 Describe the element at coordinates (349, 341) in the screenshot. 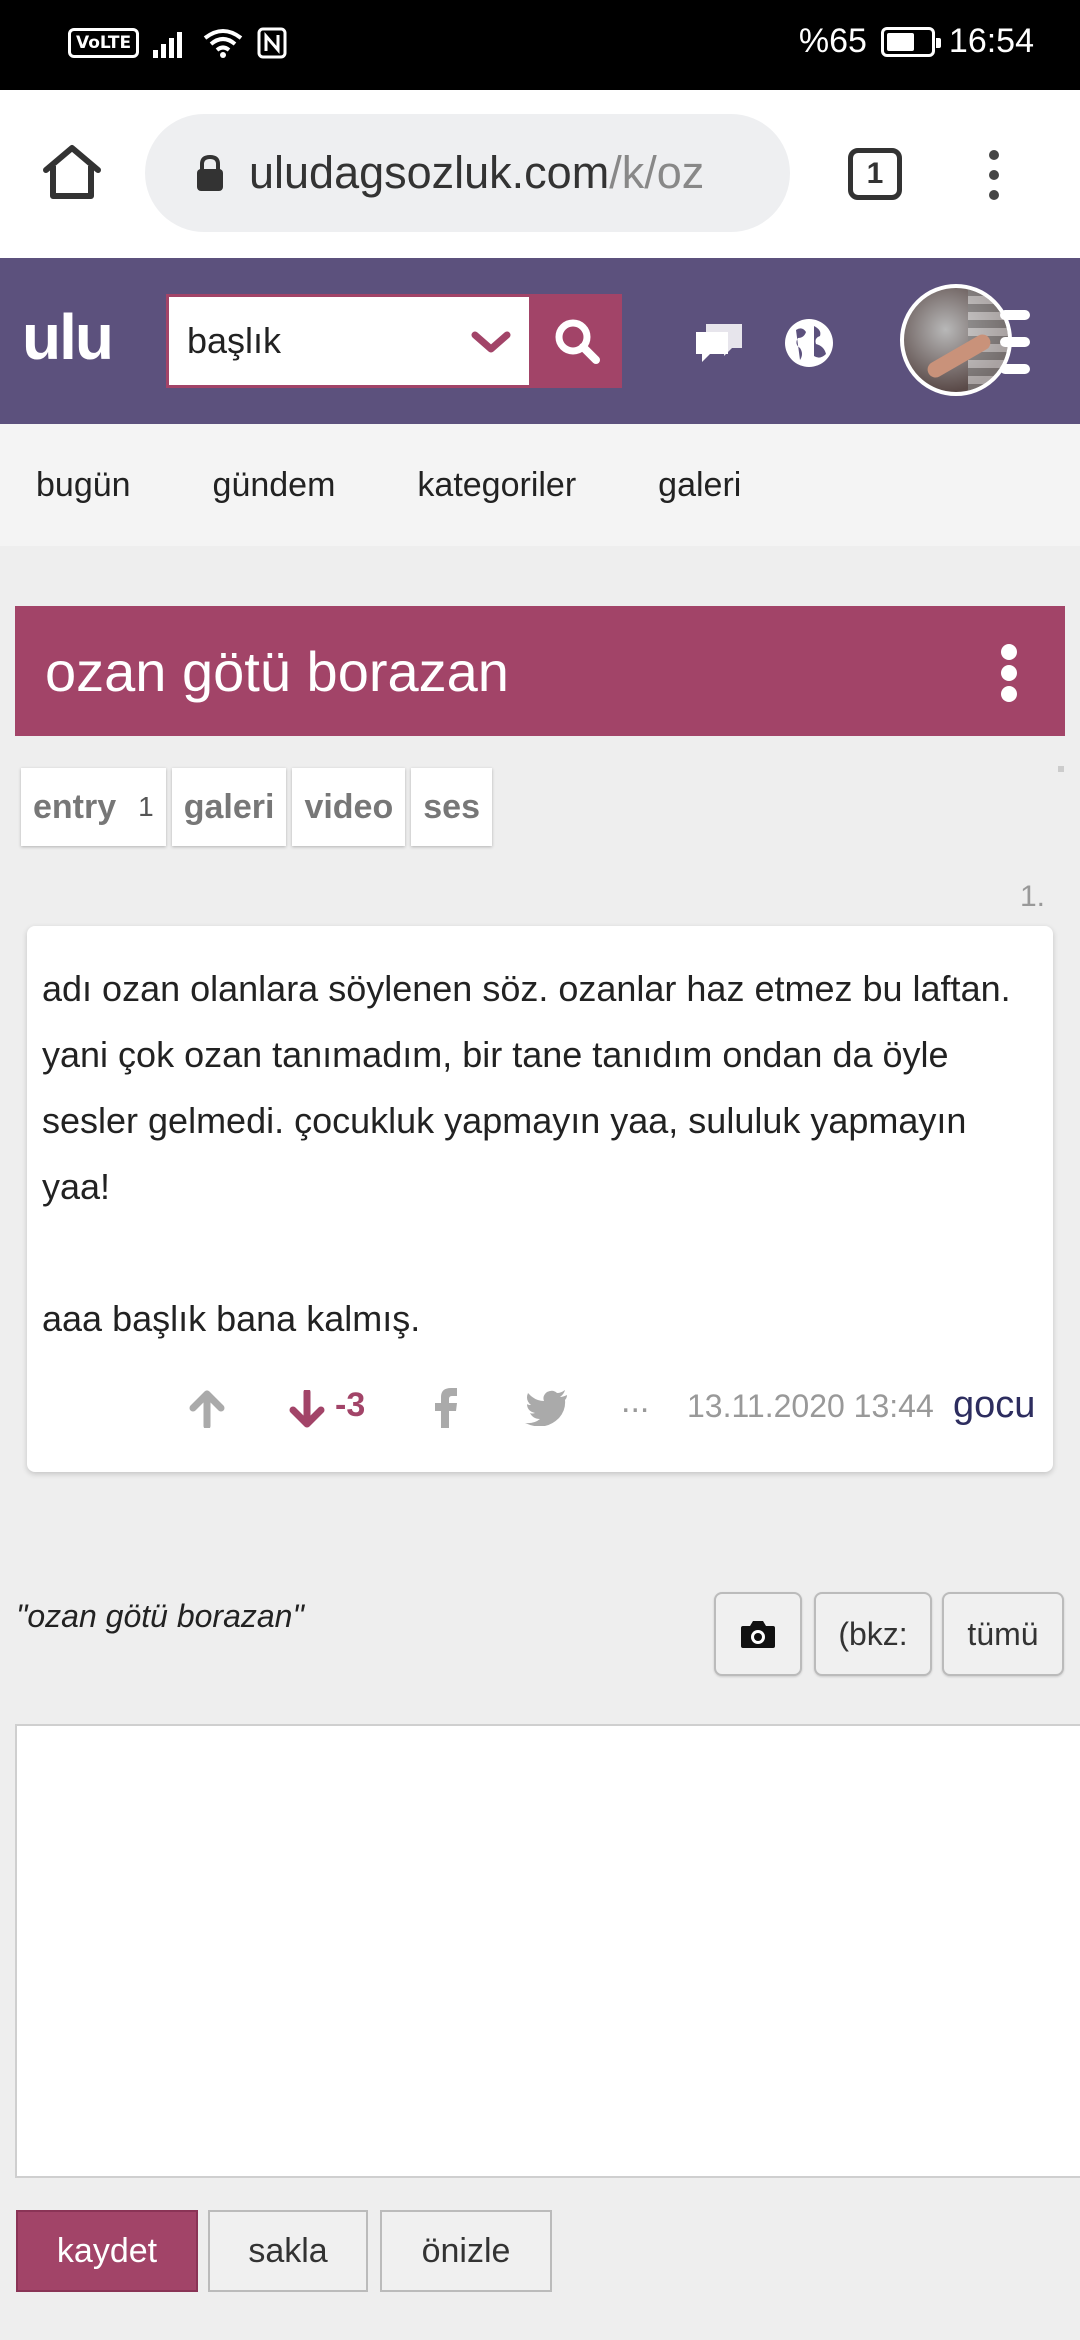

I see `search-input: başlık` at that location.